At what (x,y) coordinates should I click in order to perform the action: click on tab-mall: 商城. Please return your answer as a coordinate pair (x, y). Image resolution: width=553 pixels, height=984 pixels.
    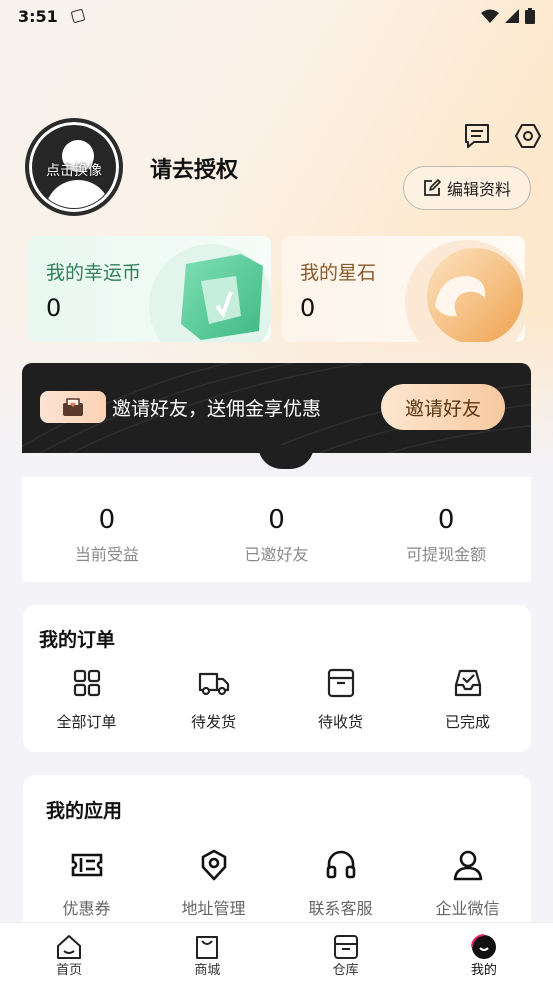
    Looking at the image, I should click on (207, 953).